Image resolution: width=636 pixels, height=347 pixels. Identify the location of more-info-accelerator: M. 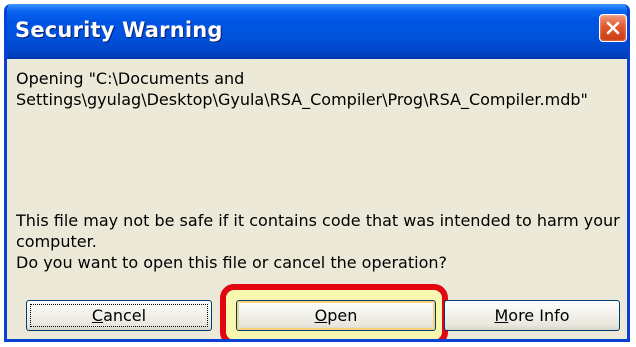
(501, 315).